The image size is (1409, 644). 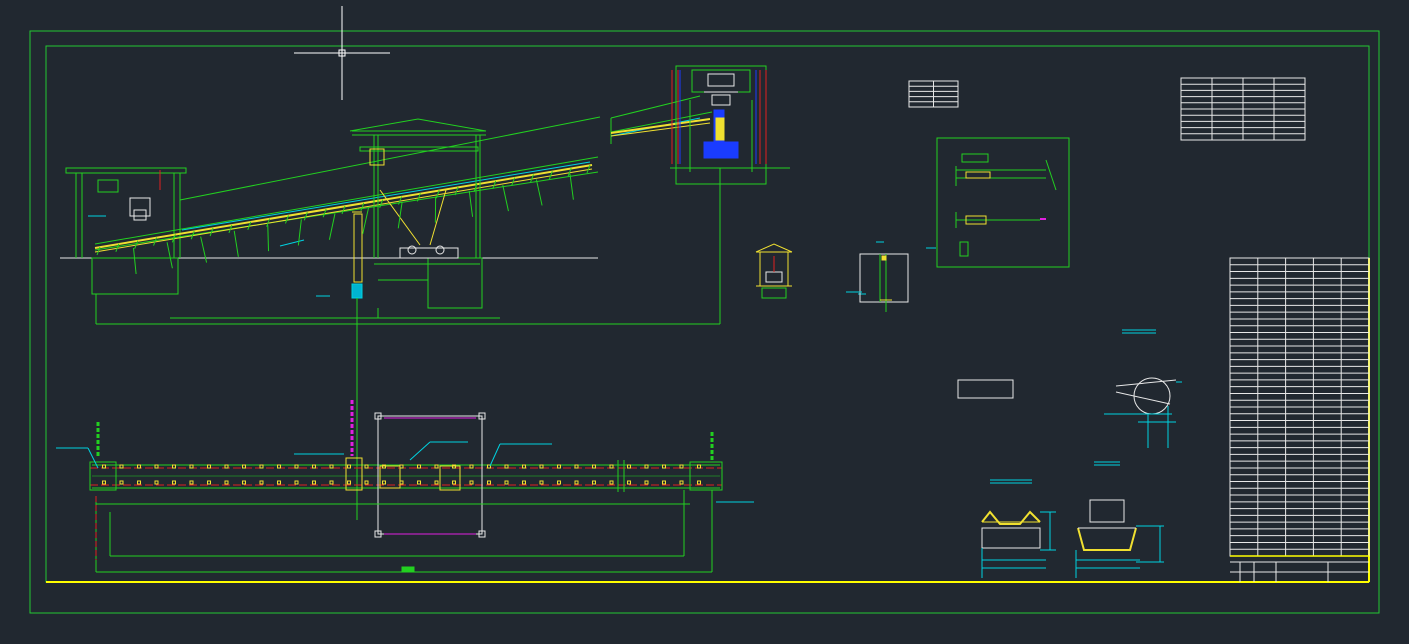 I want to click on conveyor-envelope, so click(x=403, y=173).